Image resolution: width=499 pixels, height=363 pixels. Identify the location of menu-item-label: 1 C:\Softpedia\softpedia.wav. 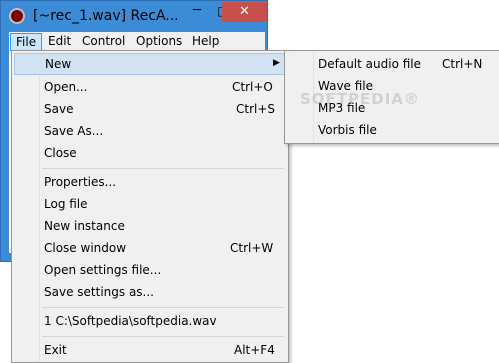
(130, 321).